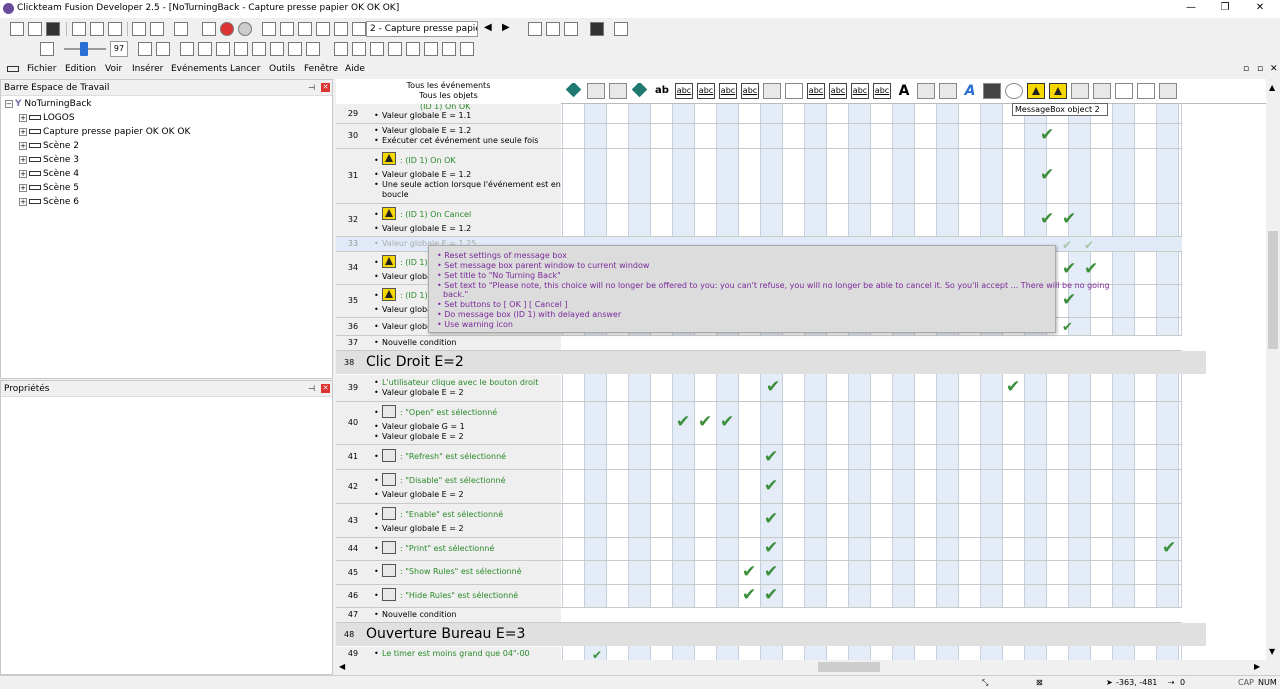 This screenshot has width=1280, height=689. What do you see at coordinates (282, 69) in the screenshot?
I see `menu-outils: Outils` at bounding box center [282, 69].